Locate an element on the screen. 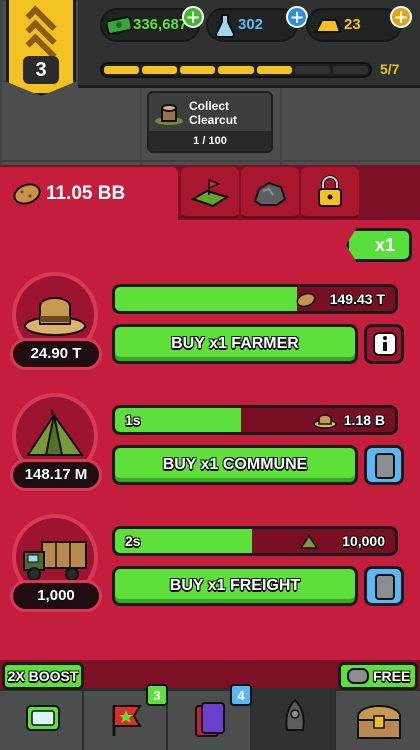 Image resolution: width=420 pixels, height=750 pixels. nav-treasure-chest is located at coordinates (378, 719).